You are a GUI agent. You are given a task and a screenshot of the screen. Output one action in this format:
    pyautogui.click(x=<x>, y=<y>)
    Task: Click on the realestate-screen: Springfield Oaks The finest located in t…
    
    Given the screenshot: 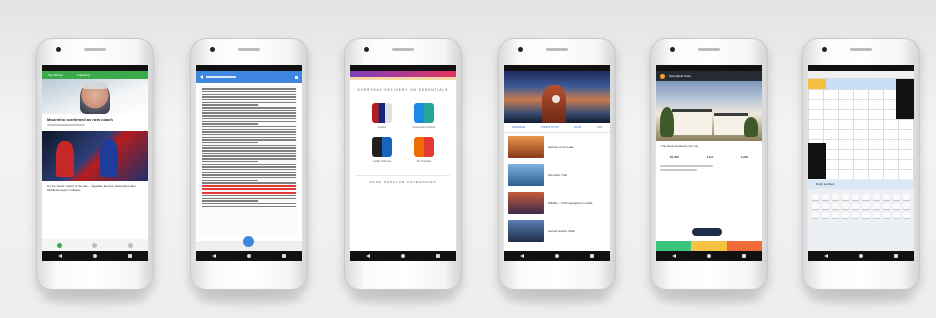 What is the action you would take?
    pyautogui.click(x=709, y=163)
    